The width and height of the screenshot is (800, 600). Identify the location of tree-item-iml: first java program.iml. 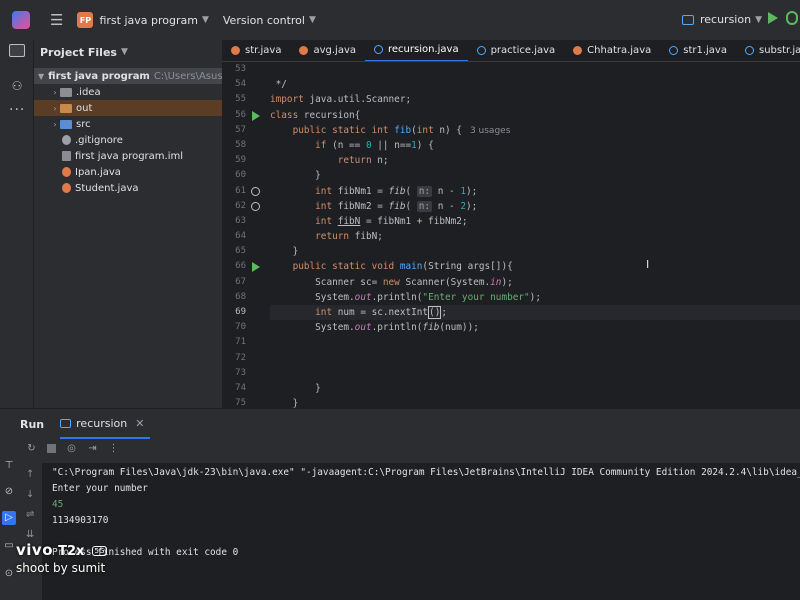
(128, 156).